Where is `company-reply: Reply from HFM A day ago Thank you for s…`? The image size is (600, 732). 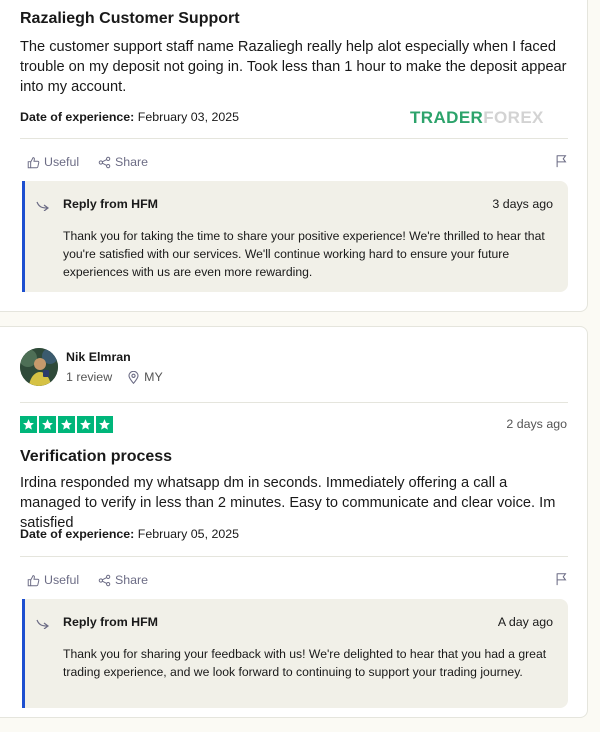
company-reply: Reply from HFM A day ago Thank you for s… is located at coordinates (295, 653).